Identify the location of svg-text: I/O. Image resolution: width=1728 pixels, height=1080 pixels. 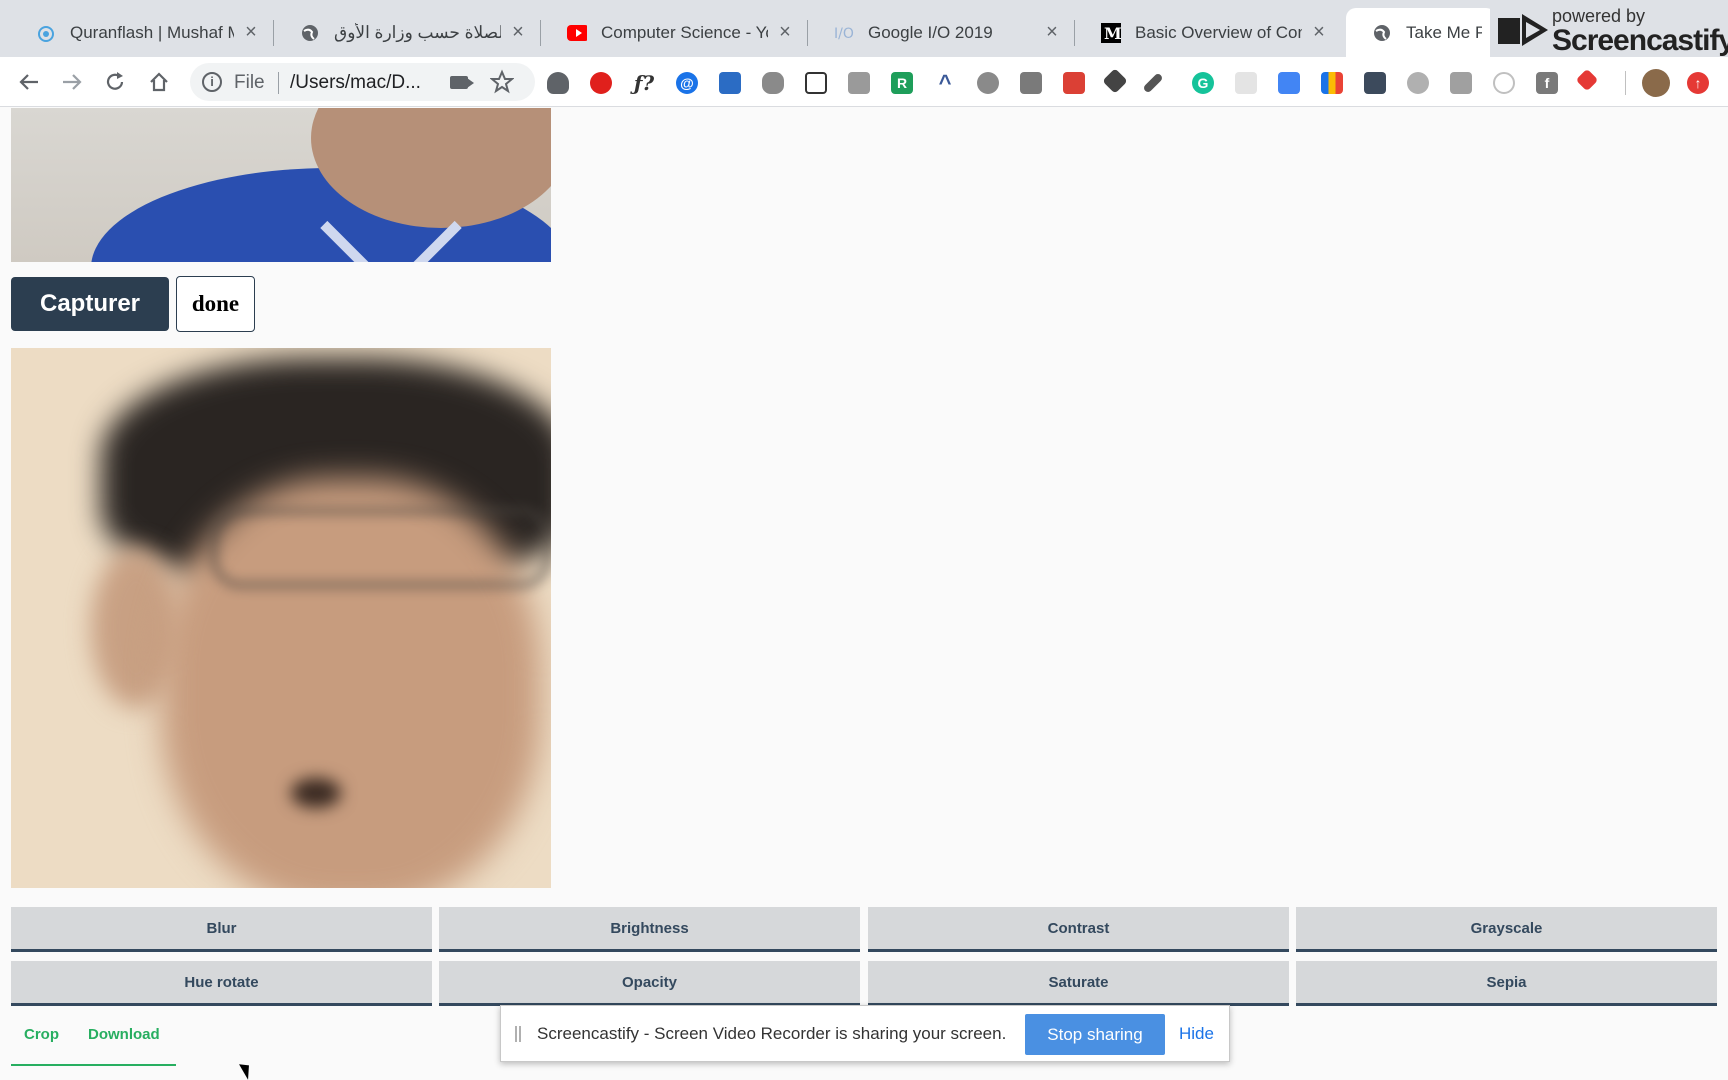
(844, 34).